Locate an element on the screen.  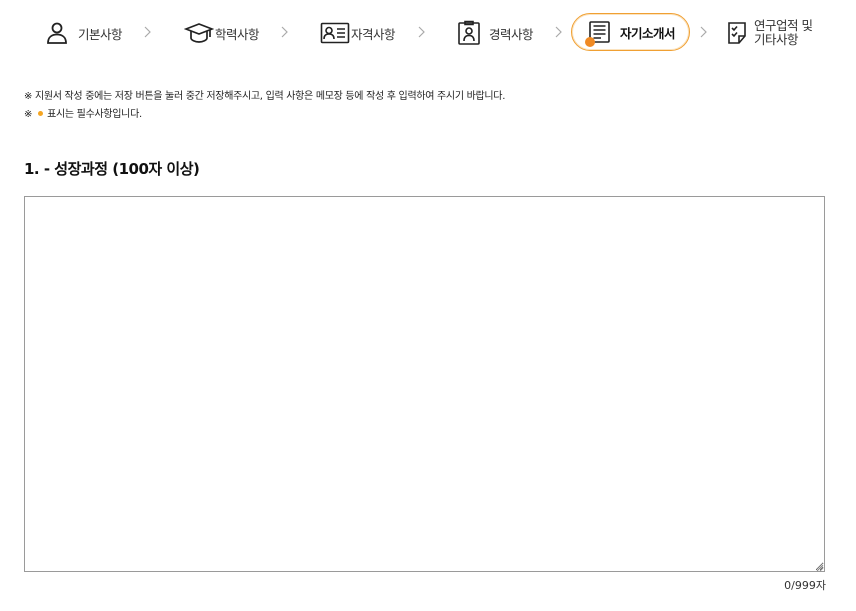
step-self-introduction: 자기소개서 is located at coordinates (630, 32).